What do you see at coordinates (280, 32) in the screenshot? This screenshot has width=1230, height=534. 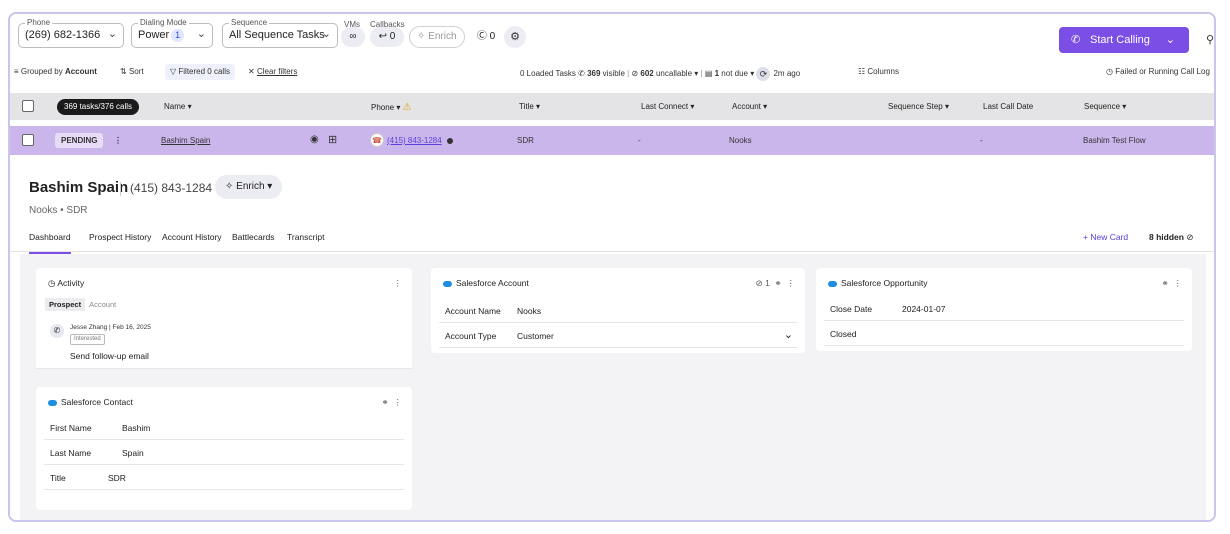 I see `sequence-select: Sequence All Sequence Tasks ⌄` at bounding box center [280, 32].